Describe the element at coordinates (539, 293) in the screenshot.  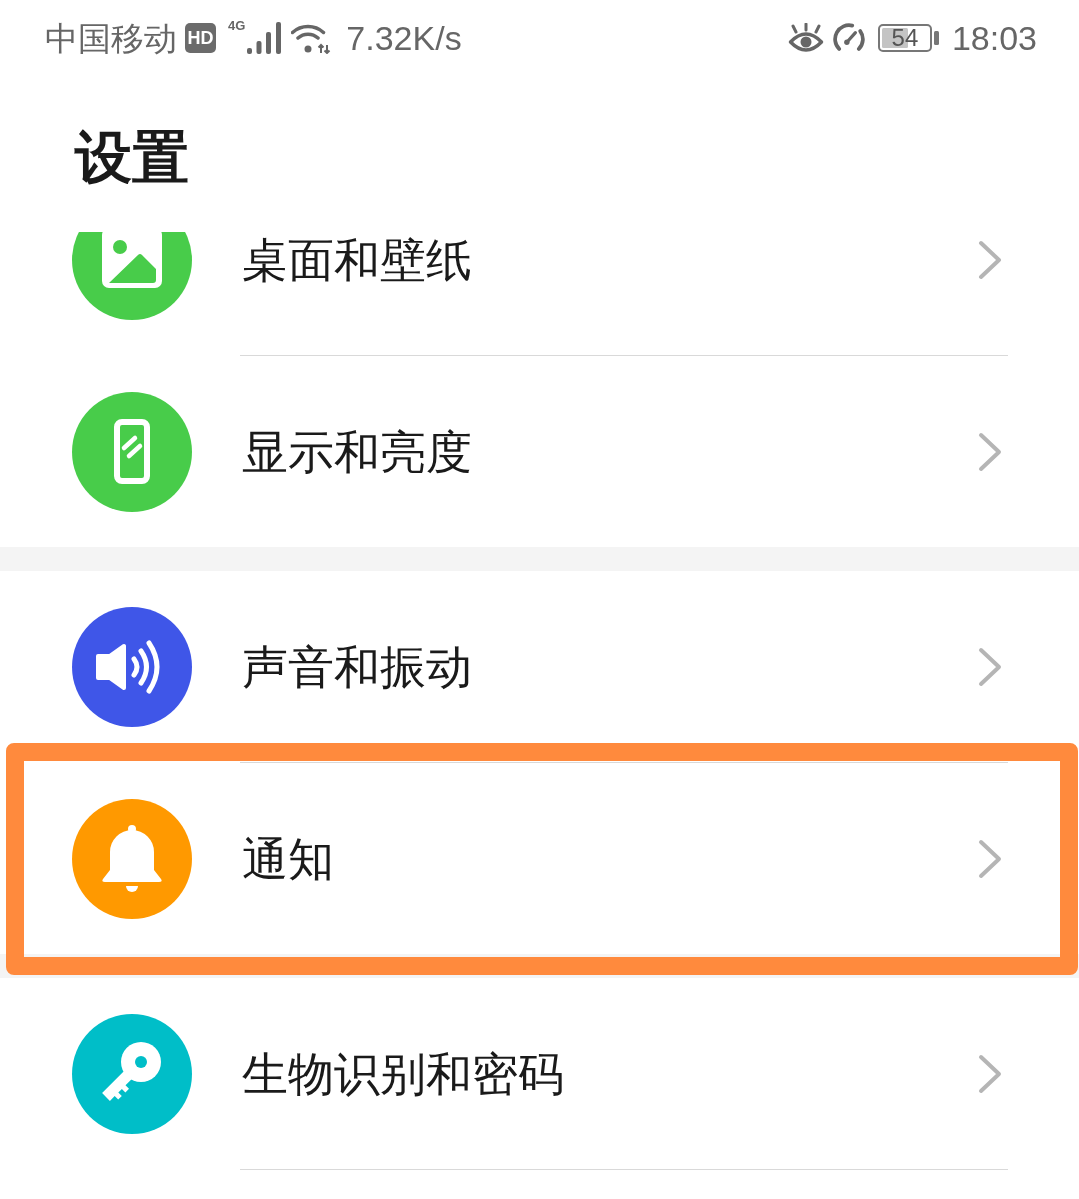
I see `settings-item: 桌面和壁纸` at that location.